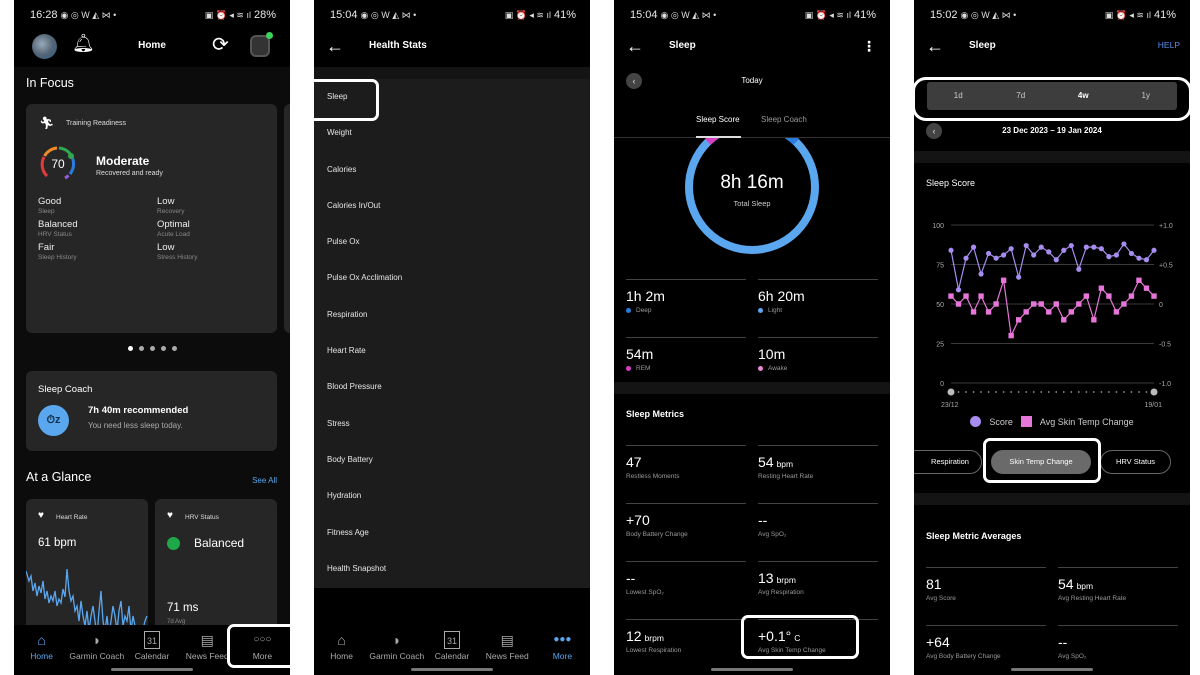  Describe the element at coordinates (397, 640) in the screenshot. I see `whistle-icon: ◗` at that location.